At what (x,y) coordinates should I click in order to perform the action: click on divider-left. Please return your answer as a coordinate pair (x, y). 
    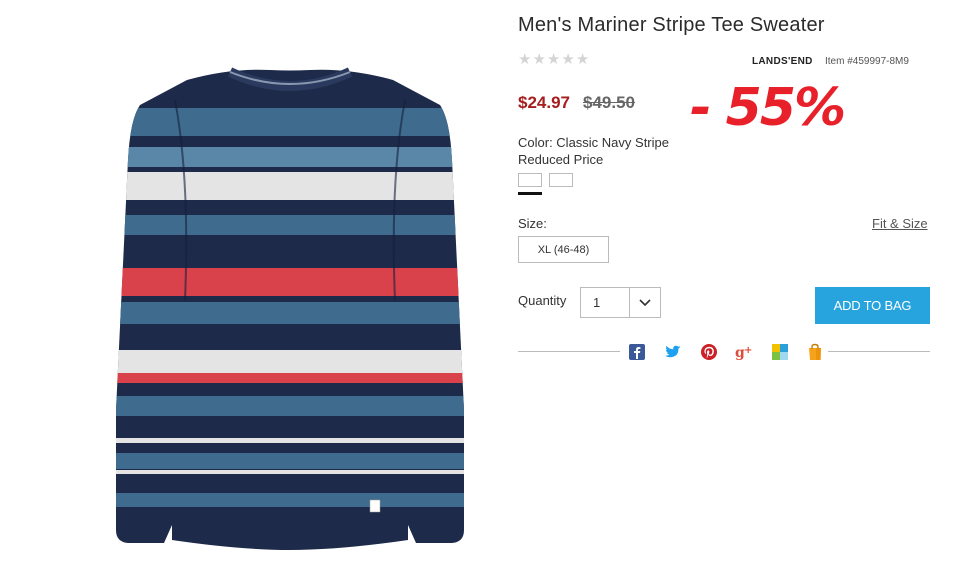
    Looking at the image, I should click on (569, 351).